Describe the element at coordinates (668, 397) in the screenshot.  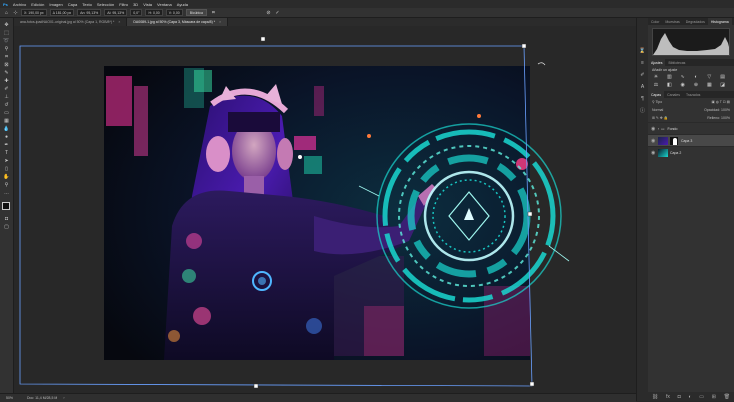
I see `fx-icon: fx` at that location.